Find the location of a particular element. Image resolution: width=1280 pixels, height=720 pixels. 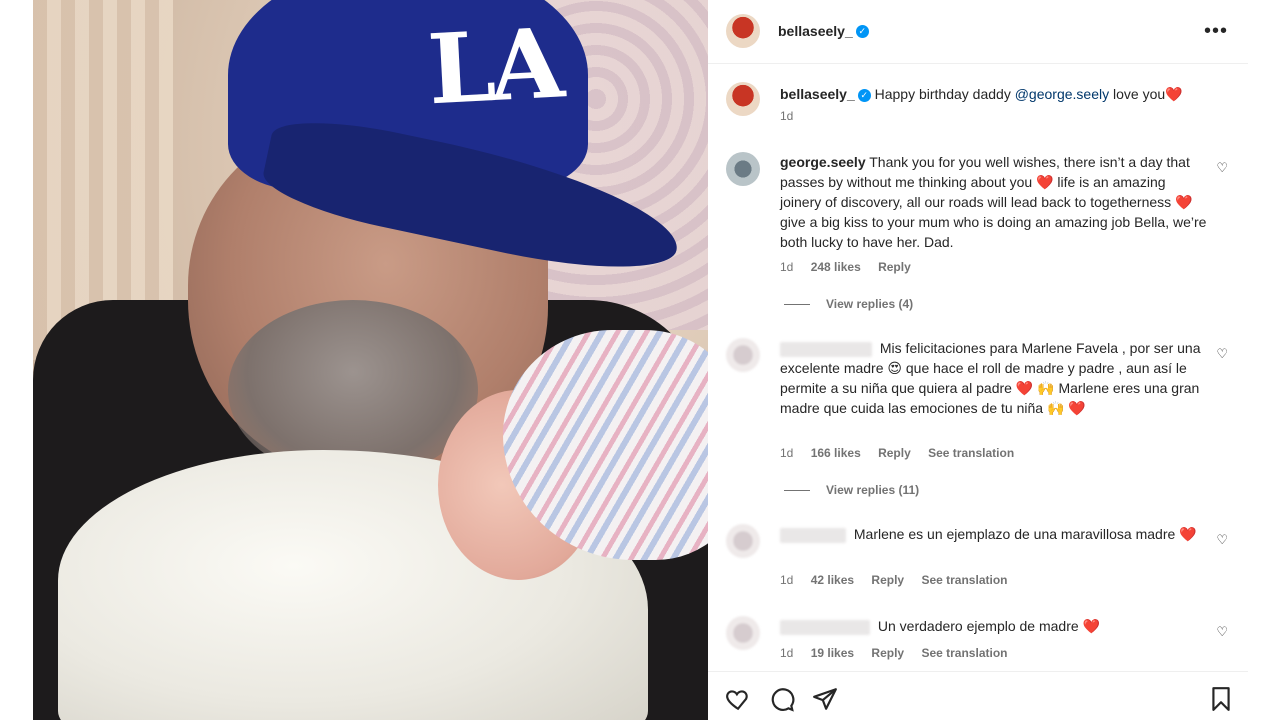

action-bar is located at coordinates (978, 695).